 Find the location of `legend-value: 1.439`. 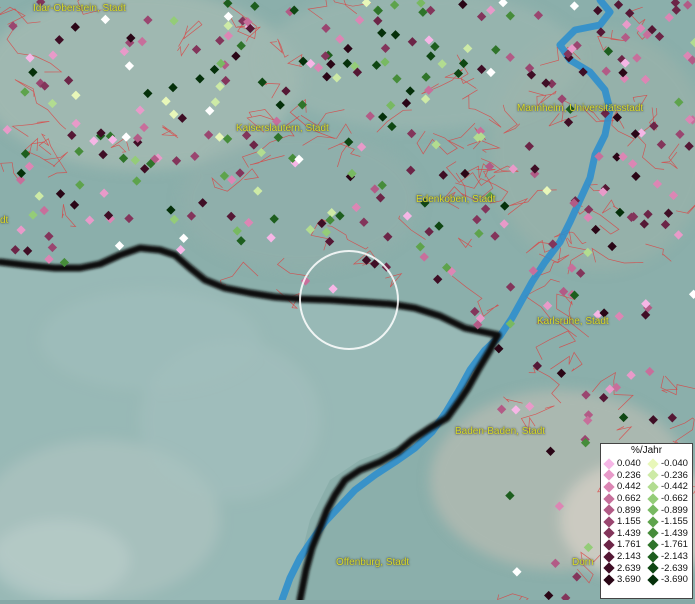

legend-value: 1.439 is located at coordinates (629, 533).